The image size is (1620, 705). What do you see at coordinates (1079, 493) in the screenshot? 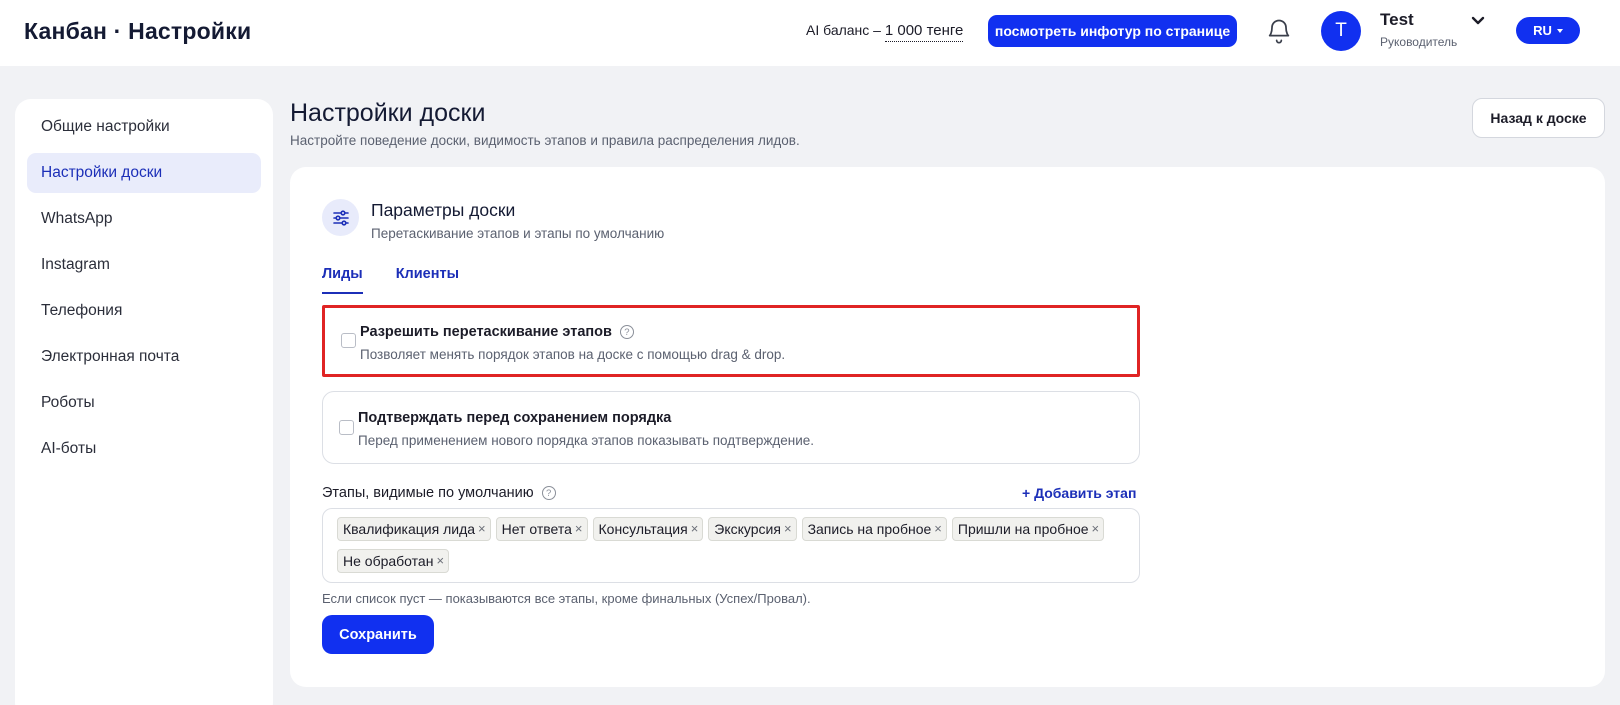
I see `add-stage-link: + Добавить этап` at bounding box center [1079, 493].